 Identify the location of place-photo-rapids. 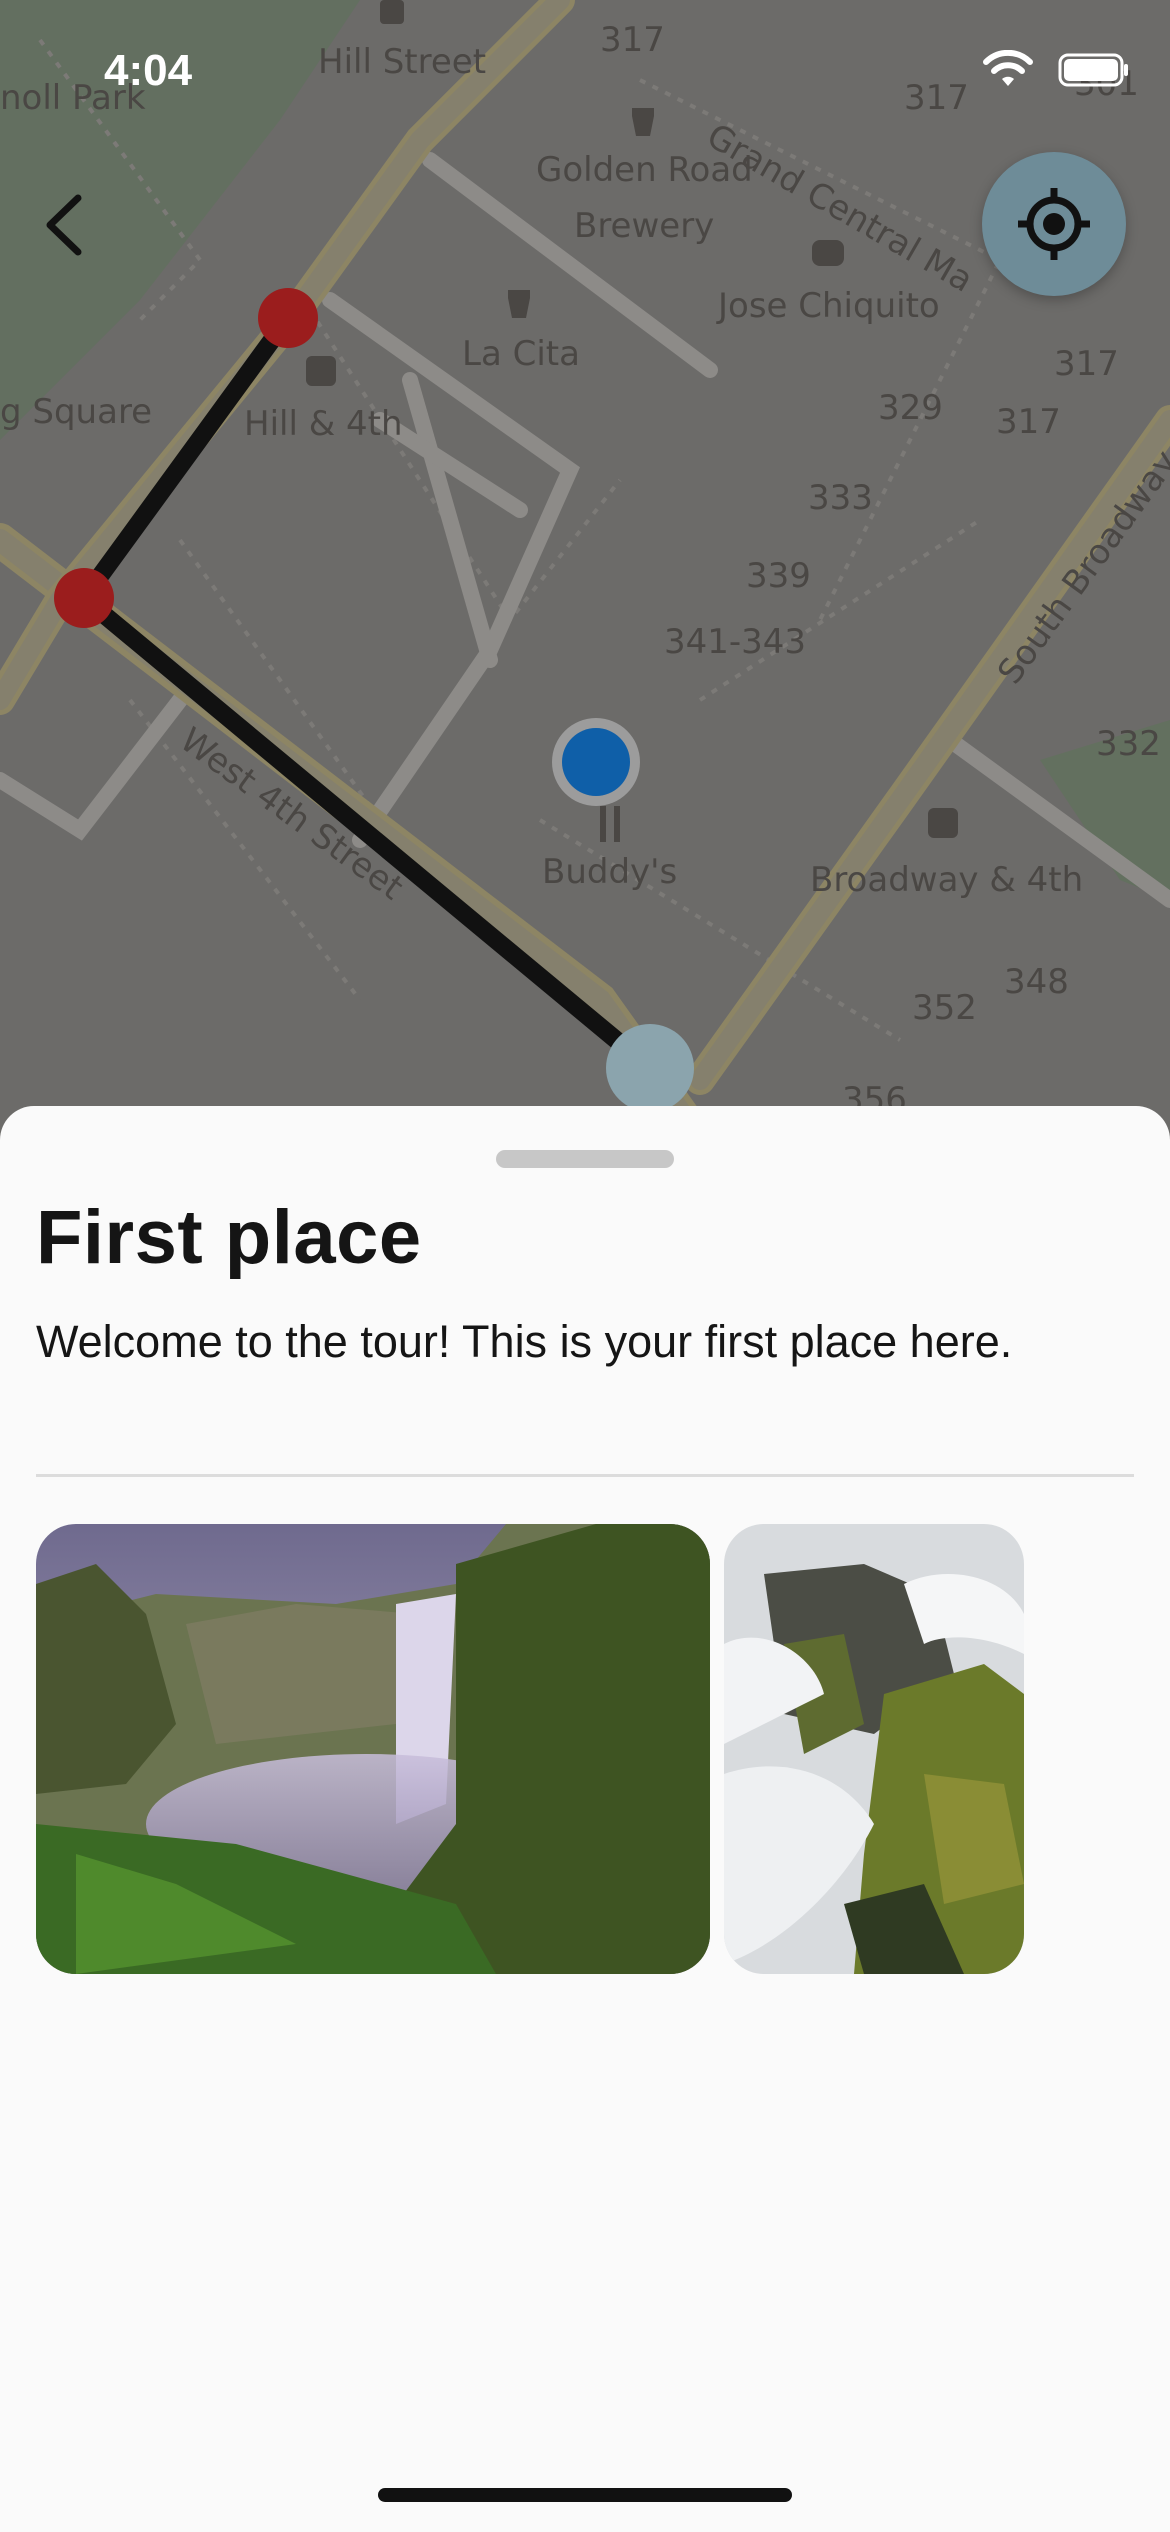
(874, 1749).